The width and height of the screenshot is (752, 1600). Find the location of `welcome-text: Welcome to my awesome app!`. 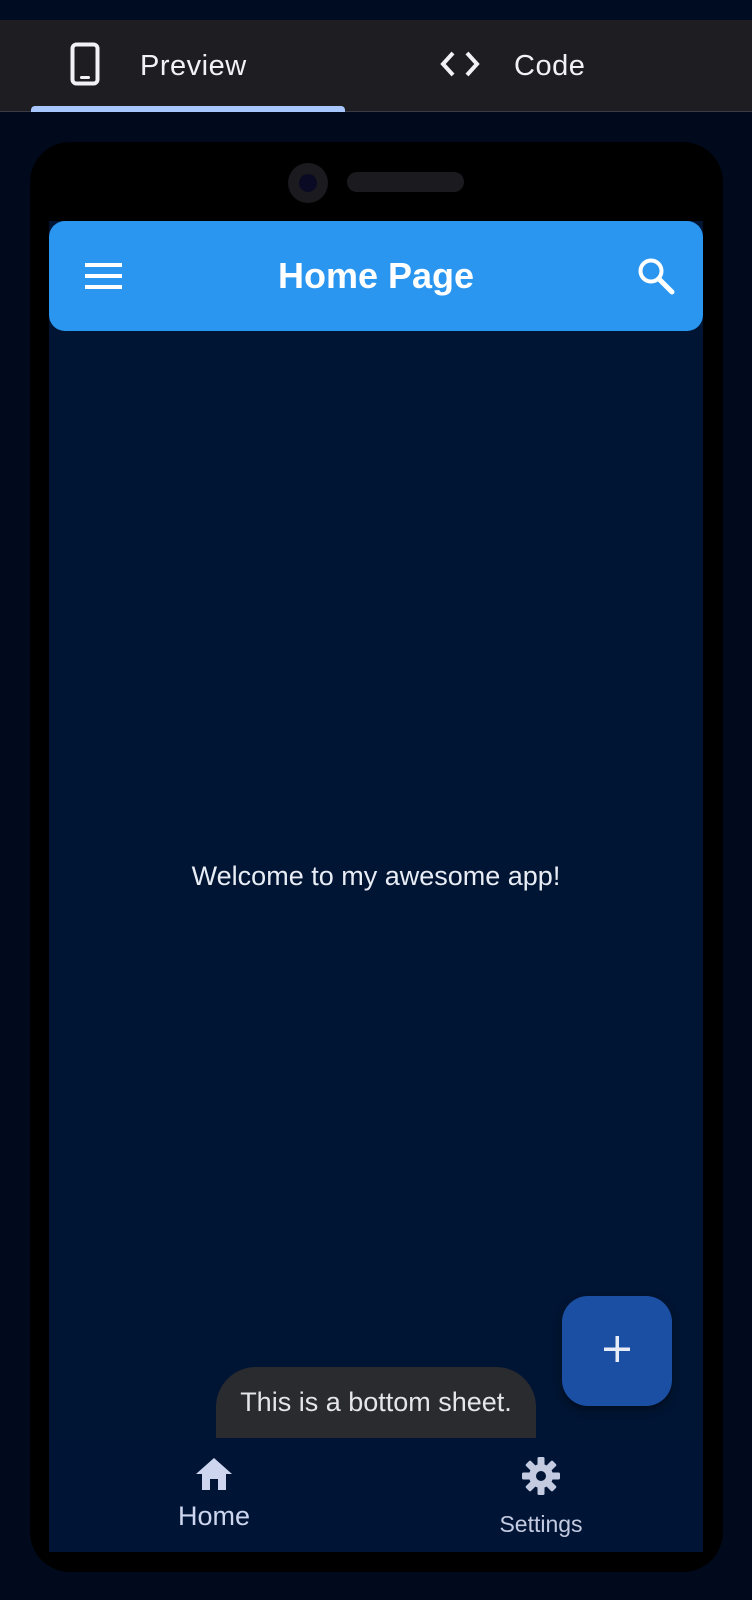

welcome-text: Welcome to my awesome app! is located at coordinates (376, 876).